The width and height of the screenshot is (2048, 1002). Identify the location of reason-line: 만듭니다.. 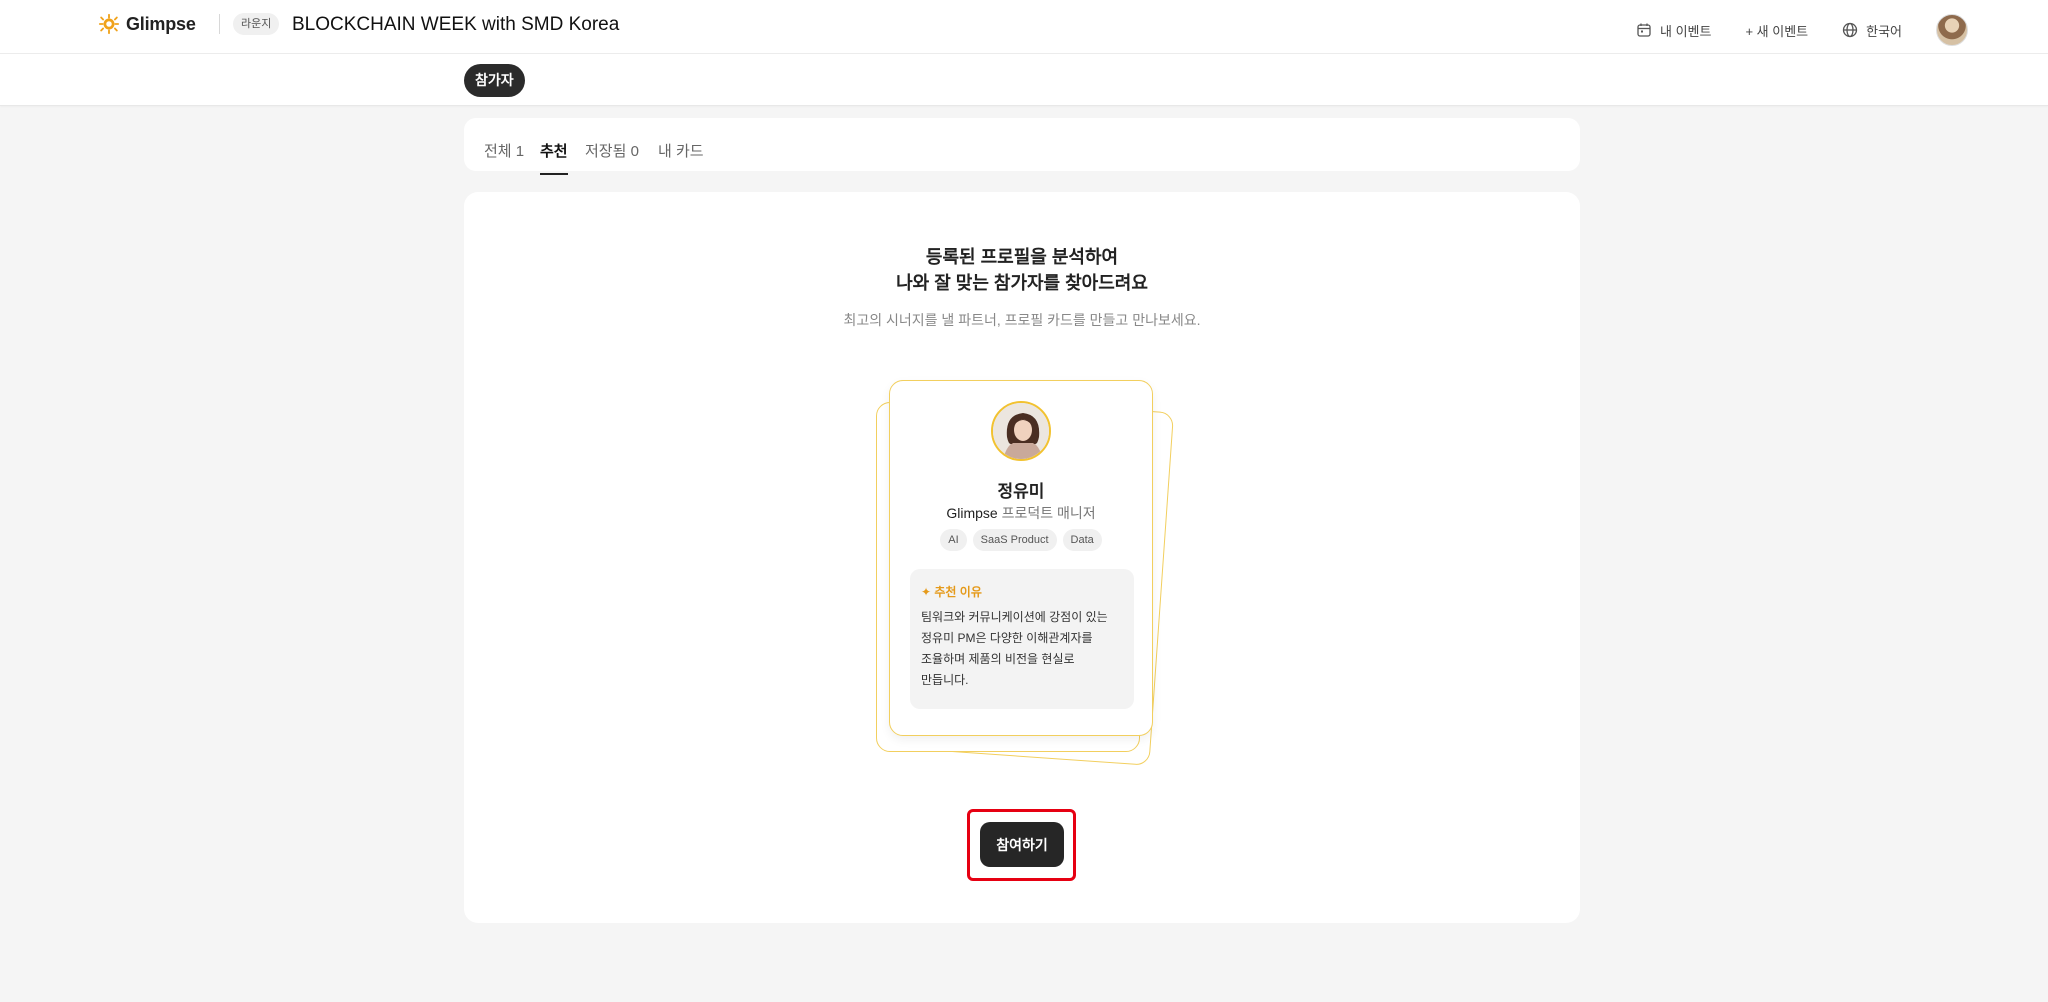
(945, 680).